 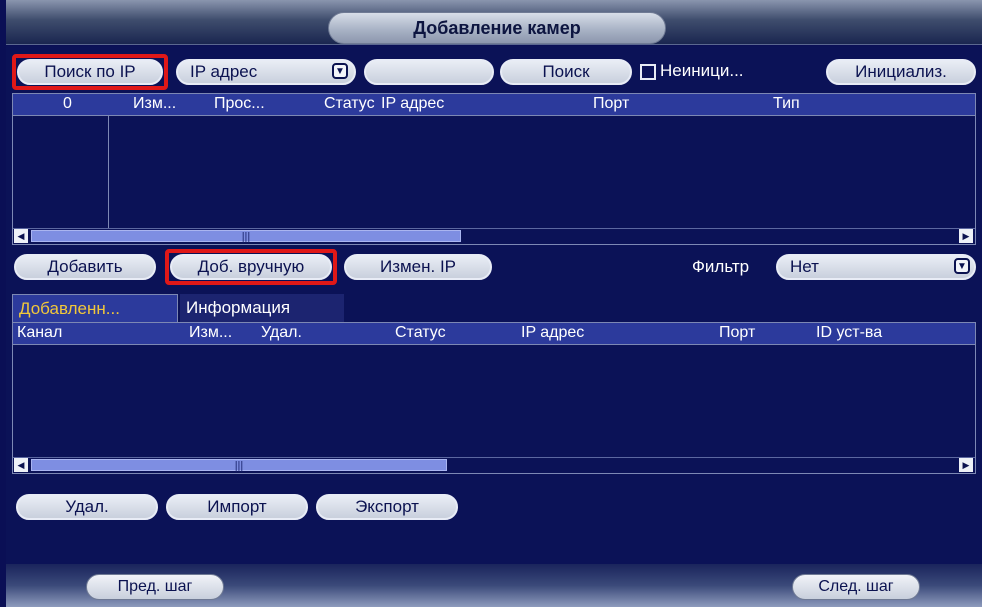 I want to click on delete-button: Удал., so click(x=87, y=507).